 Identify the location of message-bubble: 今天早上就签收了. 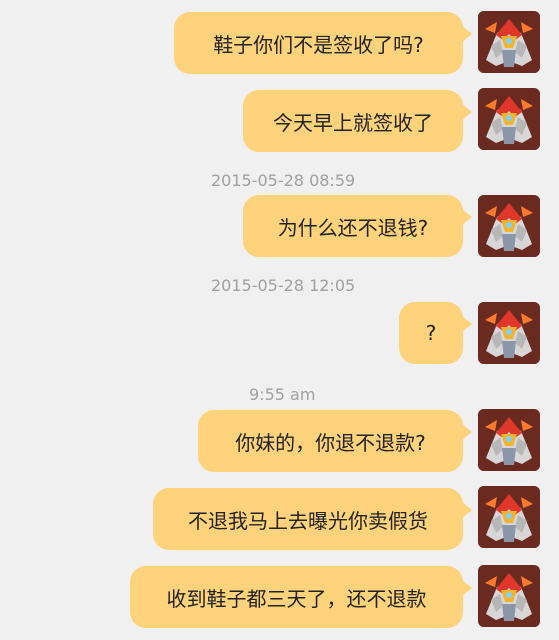
(357, 121).